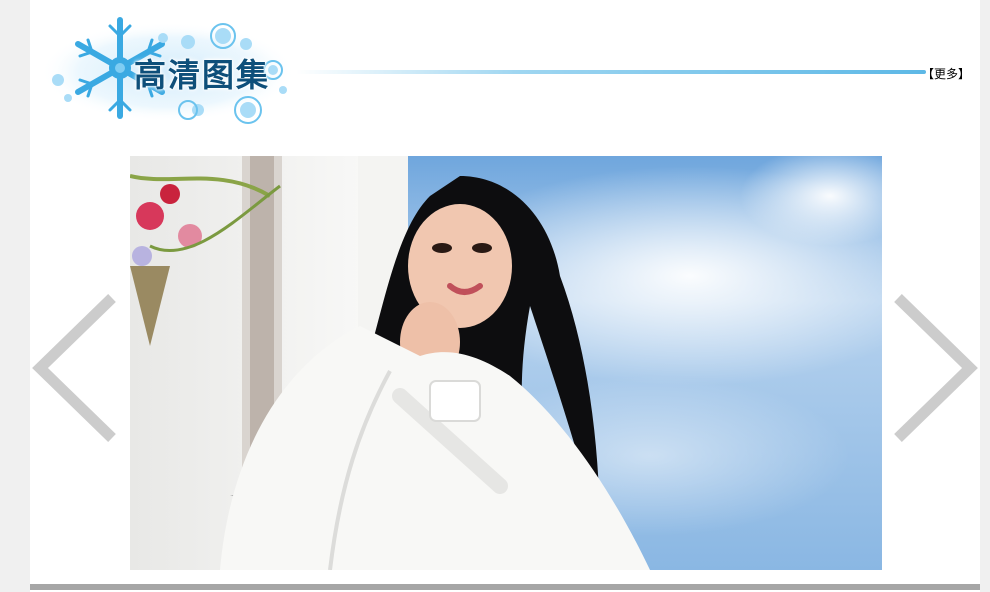 This screenshot has width=990, height=592. I want to click on title-divider-line, so click(611, 72).